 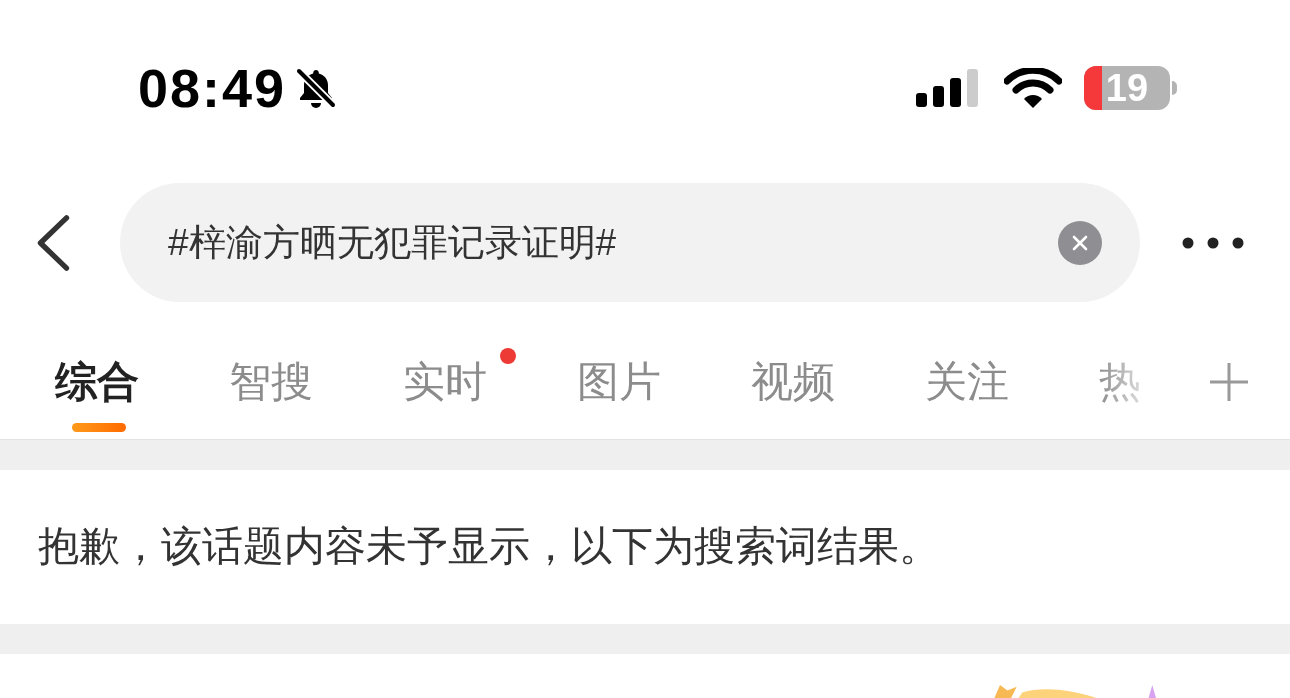 I want to click on clock-time: 08:49, so click(x=212, y=88).